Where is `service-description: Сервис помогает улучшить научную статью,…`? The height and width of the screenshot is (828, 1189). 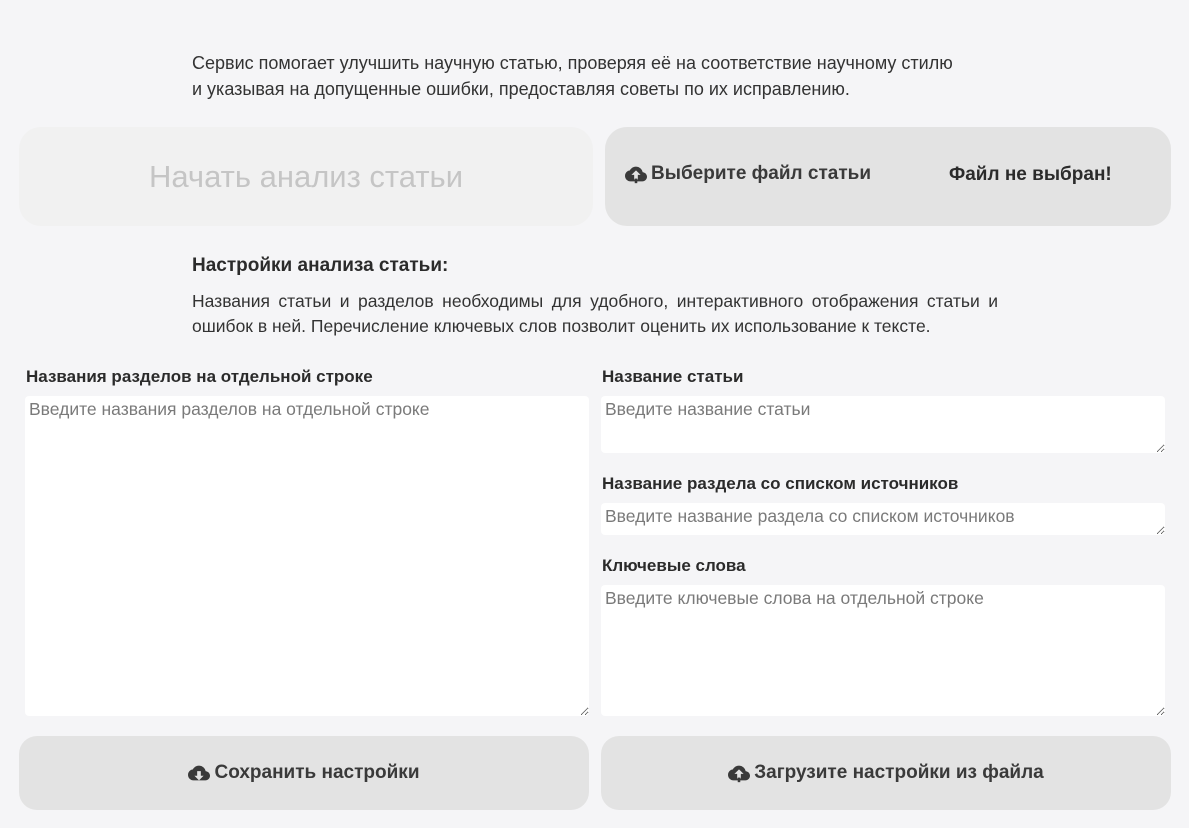
service-description: Сервис помогает улучшить научную статью,… is located at coordinates (595, 76).